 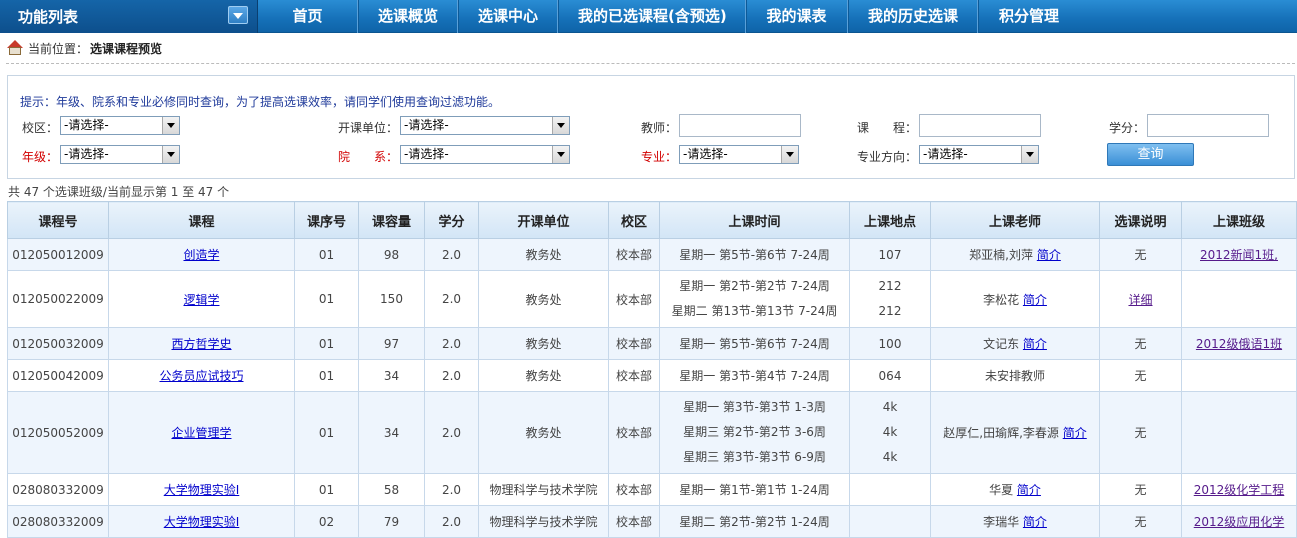 I want to click on course-link: 创造学, so click(x=201, y=255).